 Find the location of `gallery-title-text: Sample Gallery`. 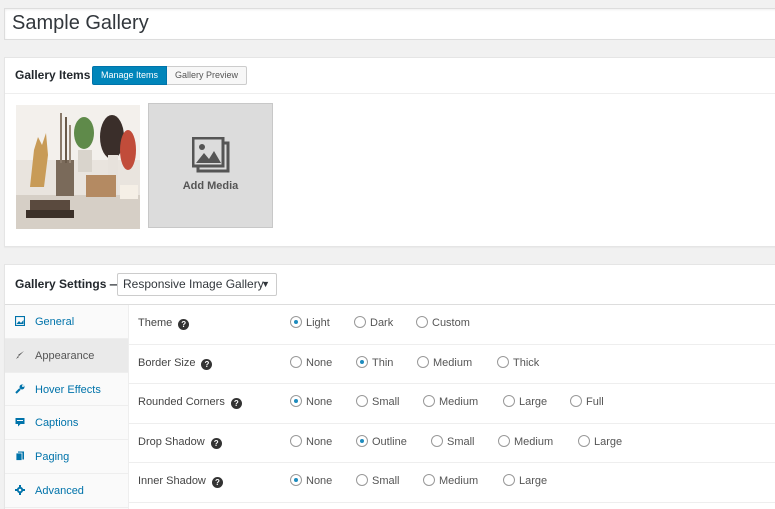

gallery-title-text: Sample Gallery is located at coordinates (80, 23).